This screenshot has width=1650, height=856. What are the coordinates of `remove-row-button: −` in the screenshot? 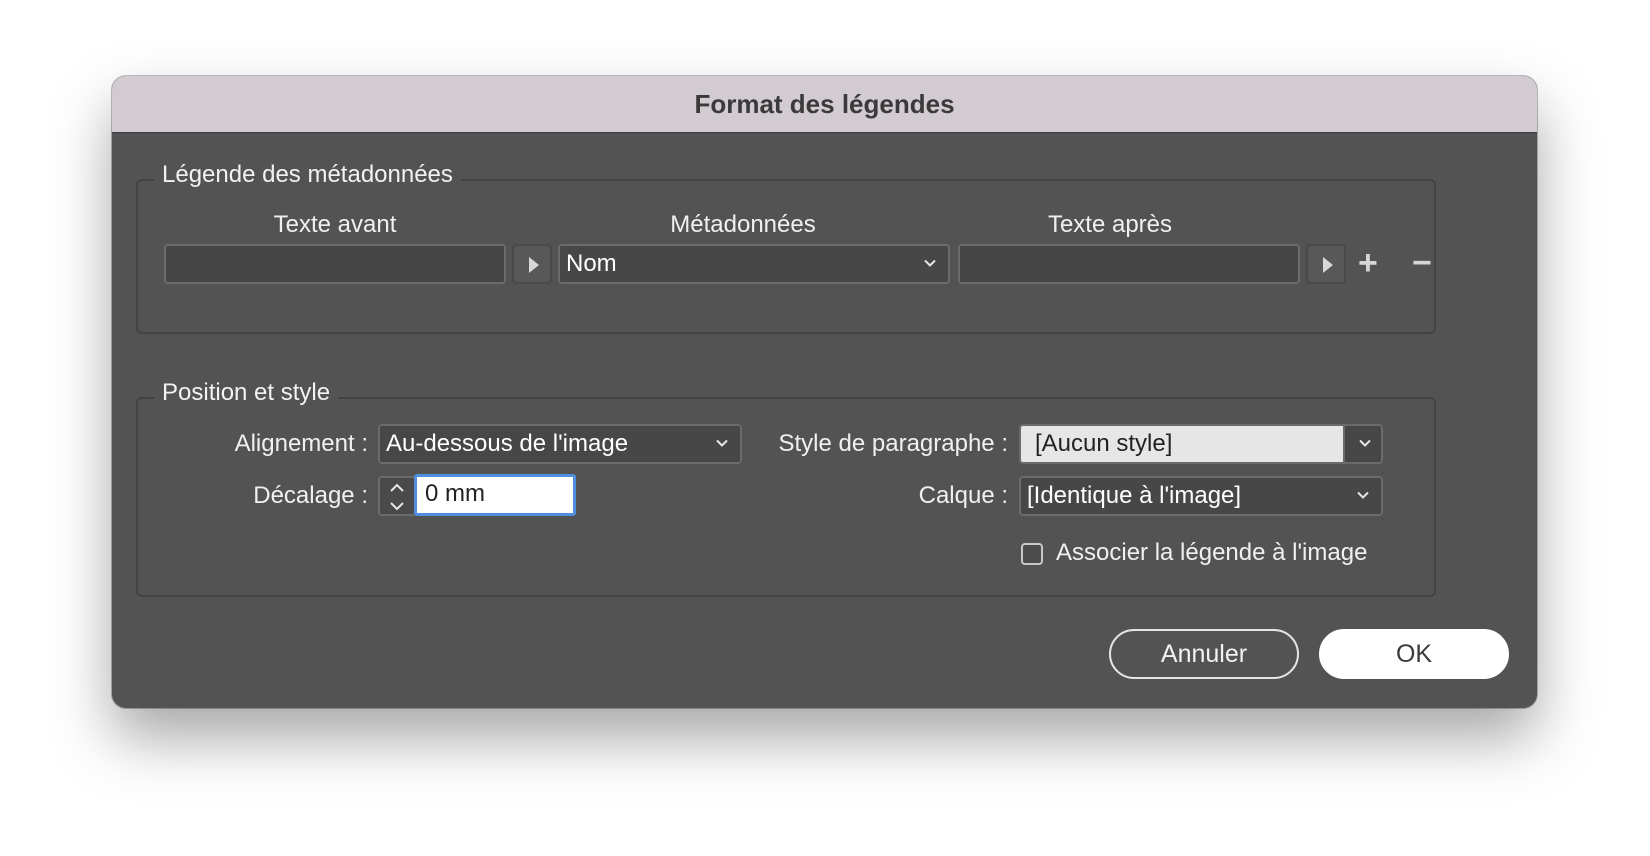 It's located at (1422, 263).